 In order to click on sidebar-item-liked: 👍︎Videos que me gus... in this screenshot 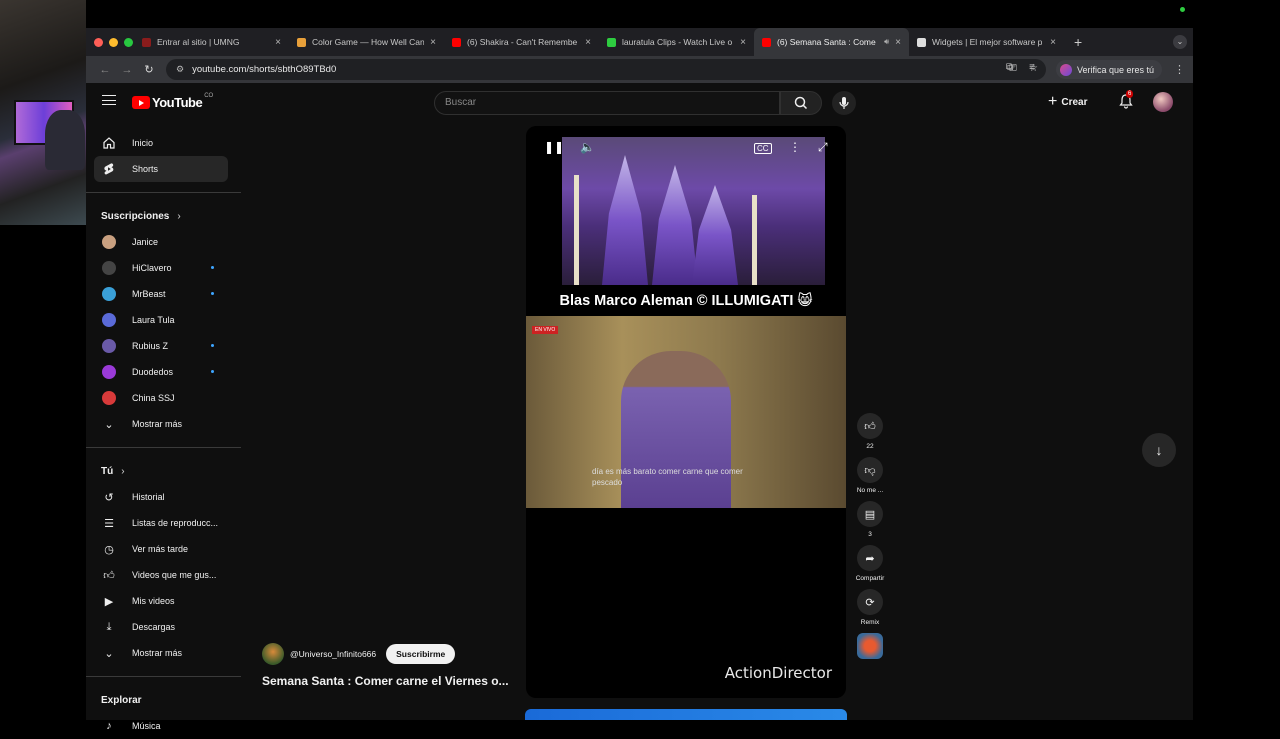, I will do `click(164, 575)`.